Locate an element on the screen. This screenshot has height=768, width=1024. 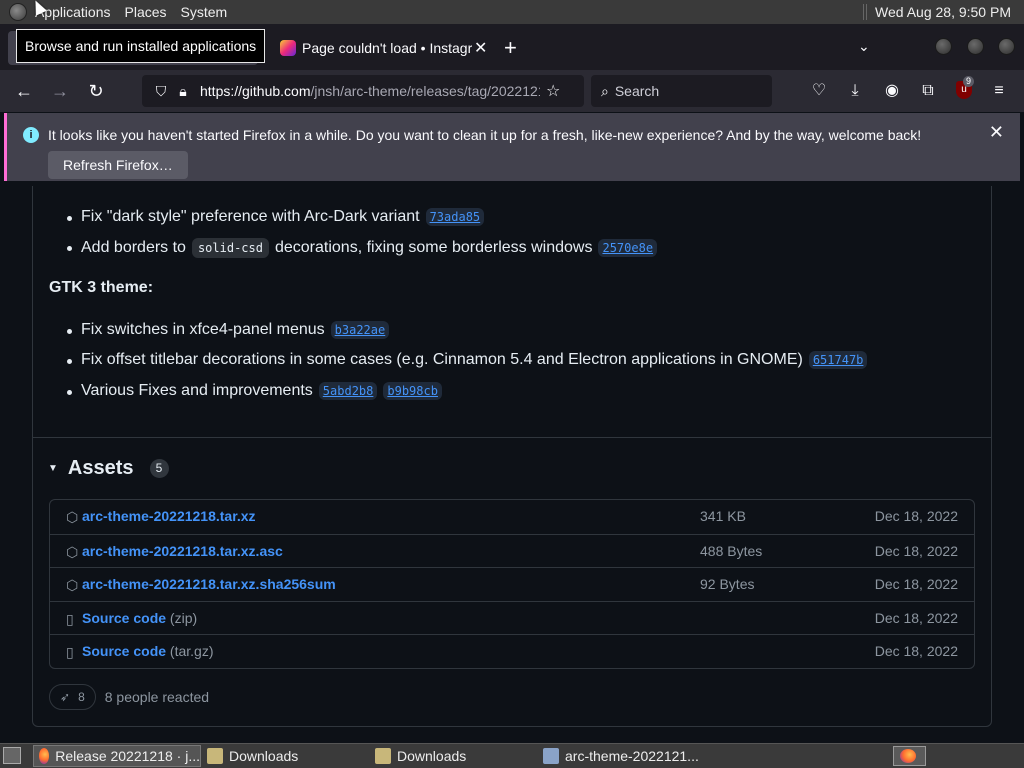
pocket-icon: ♡ is located at coordinates (819, 91).